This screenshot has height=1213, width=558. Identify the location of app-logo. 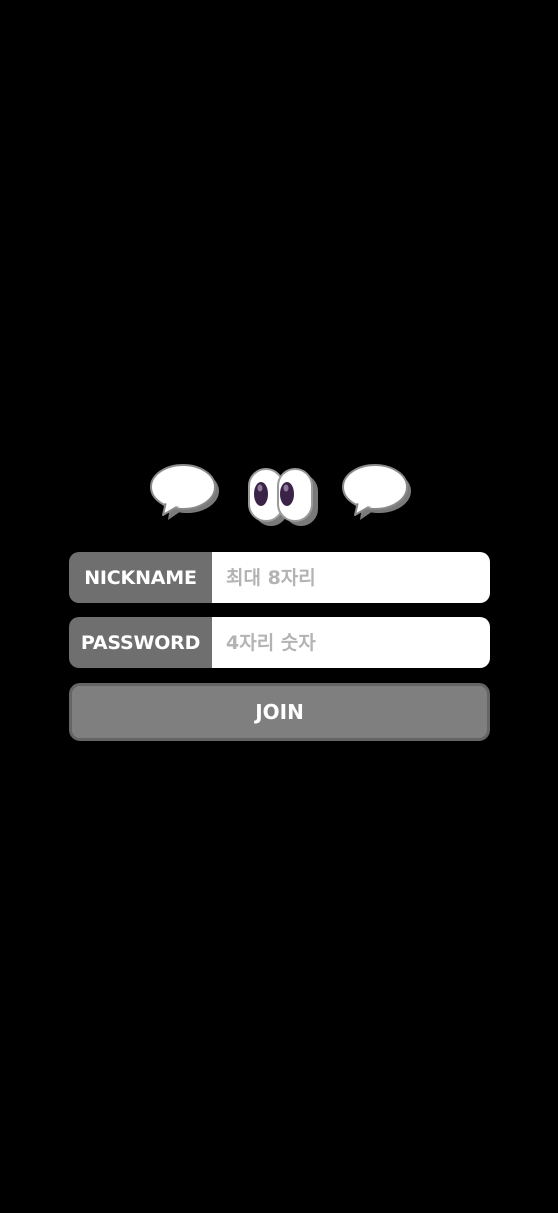
(283, 495).